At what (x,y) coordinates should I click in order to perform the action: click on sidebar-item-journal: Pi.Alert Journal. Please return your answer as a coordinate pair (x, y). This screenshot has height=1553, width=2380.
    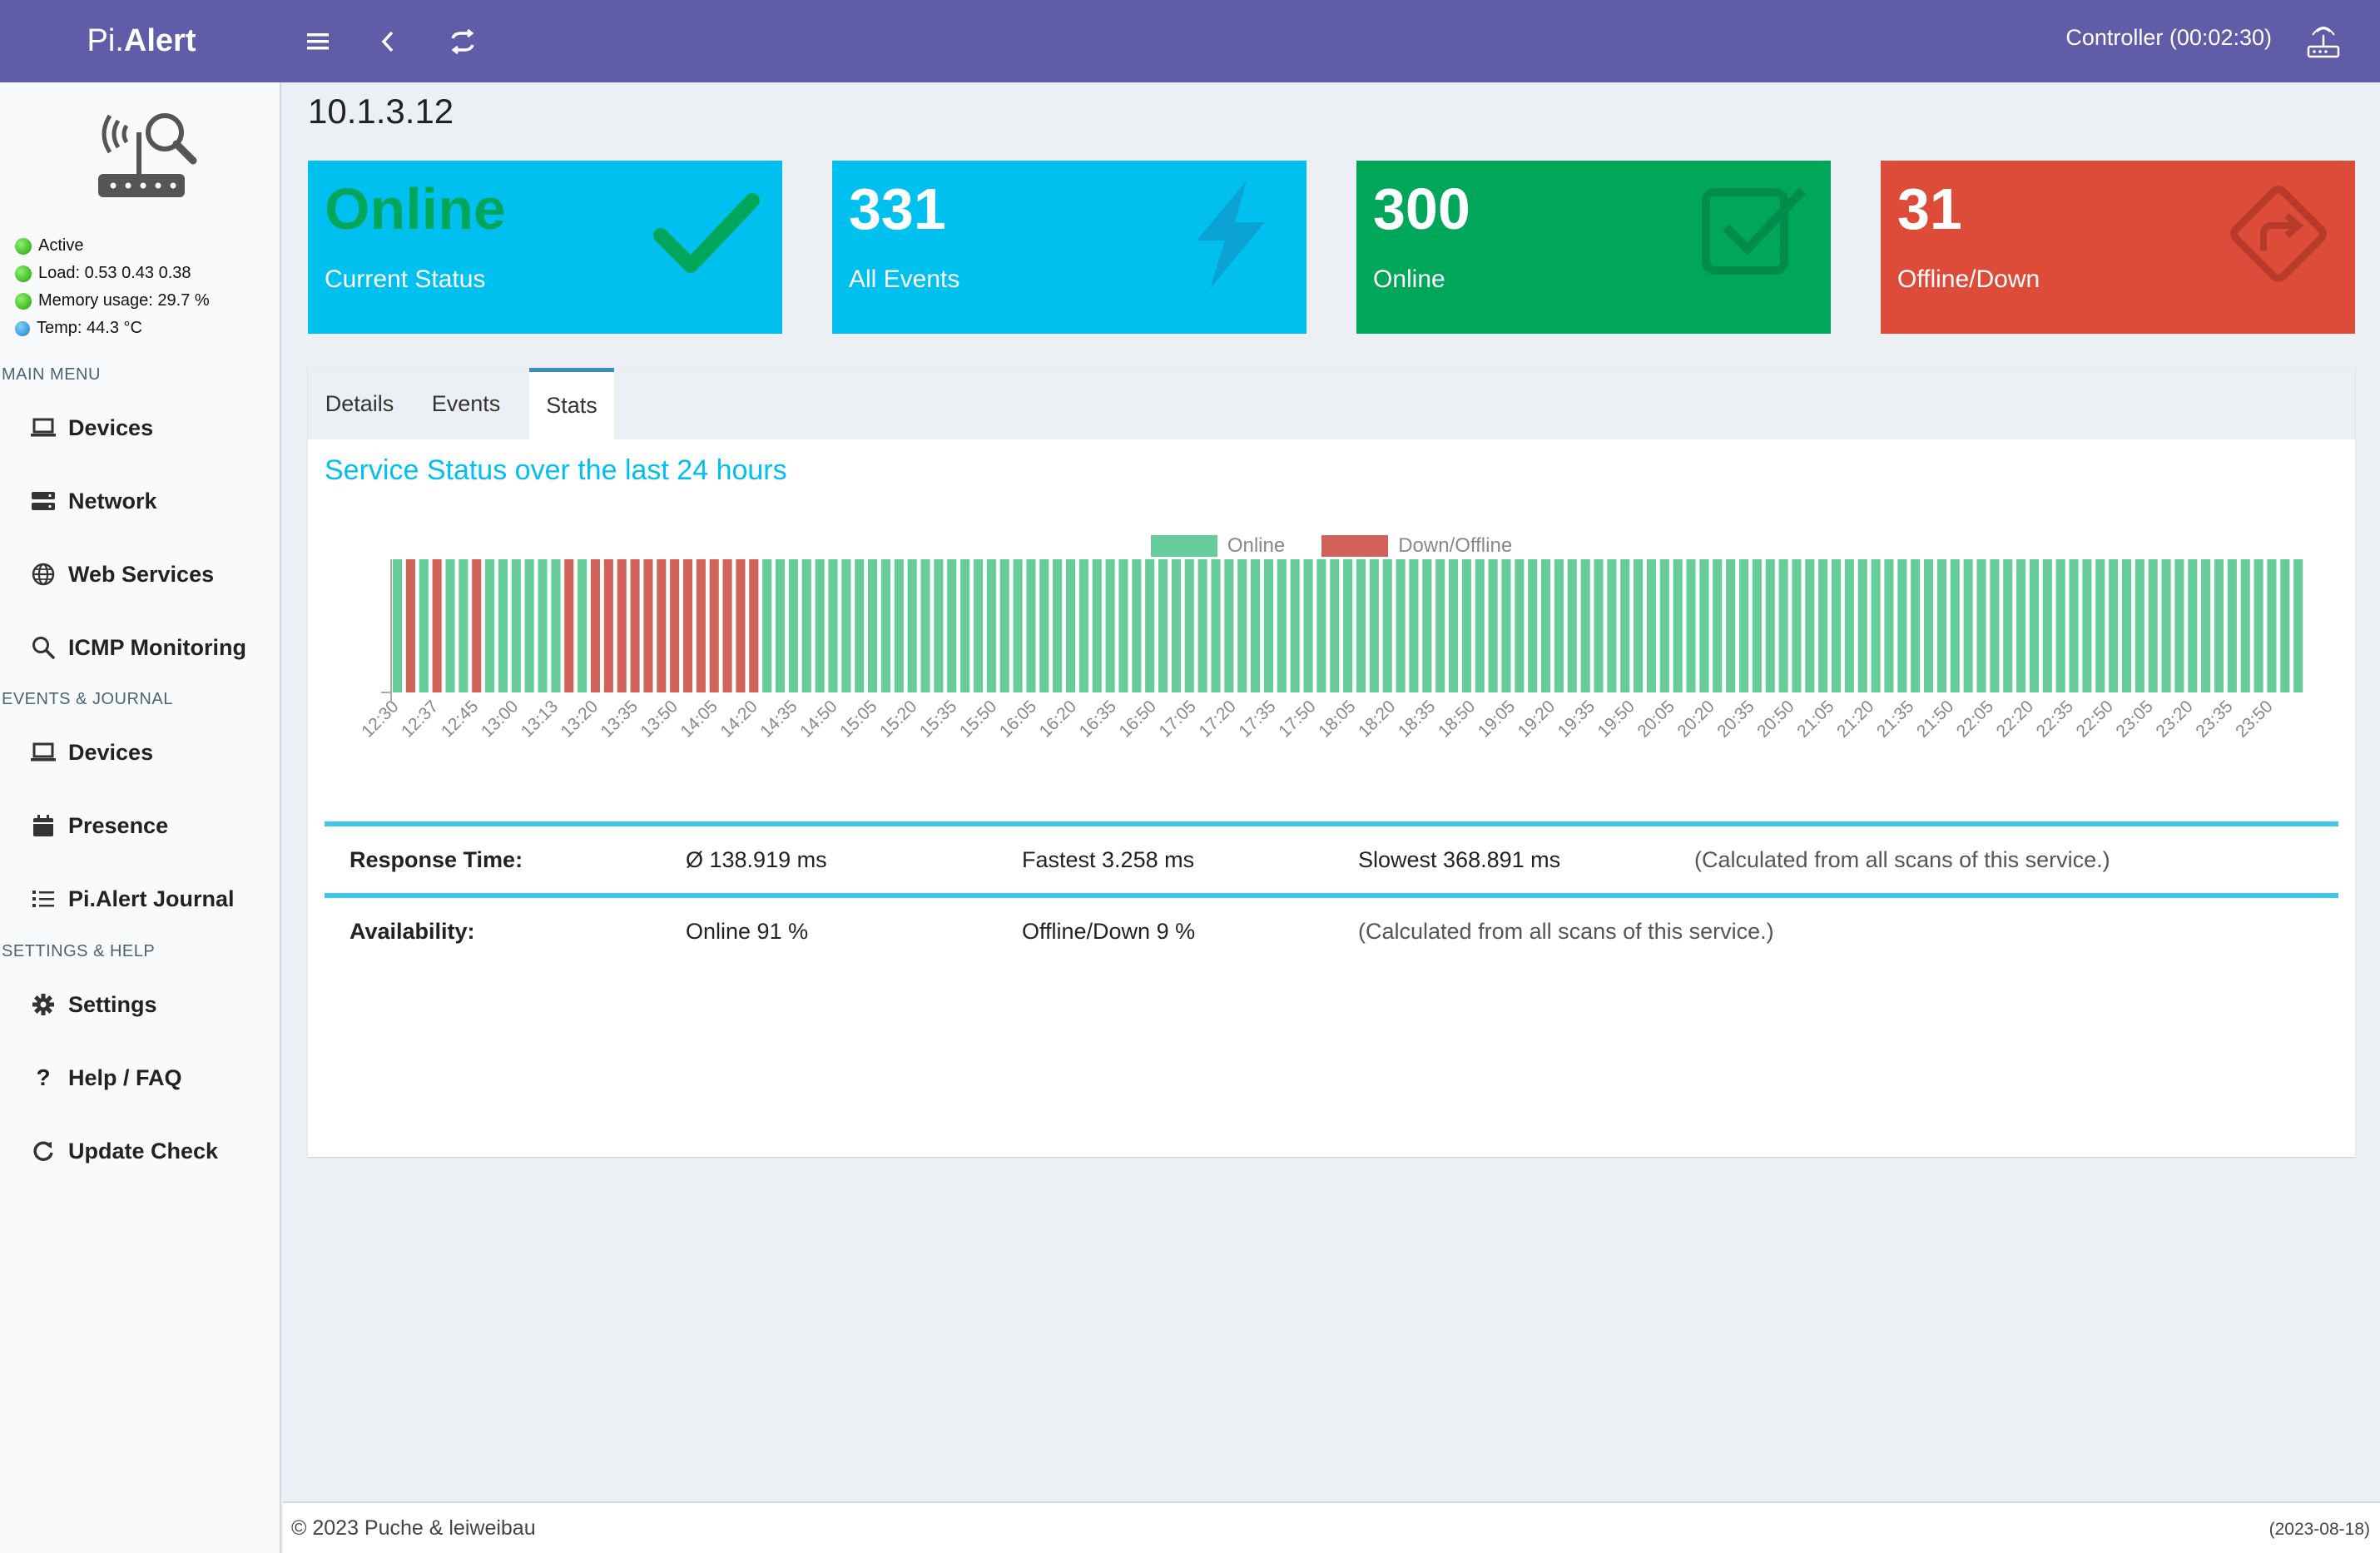
    Looking at the image, I should click on (140, 899).